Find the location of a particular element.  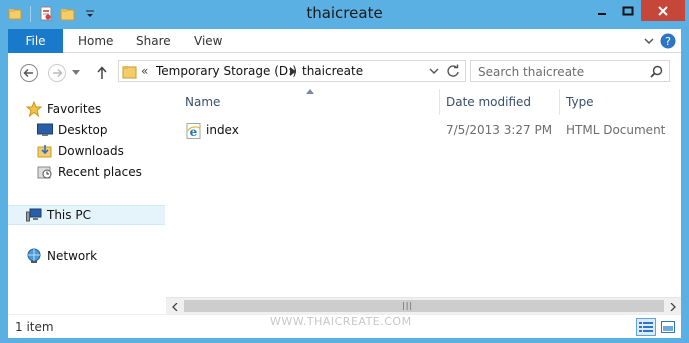

watermark: WWW.THAICREATE.COM is located at coordinates (341, 321).